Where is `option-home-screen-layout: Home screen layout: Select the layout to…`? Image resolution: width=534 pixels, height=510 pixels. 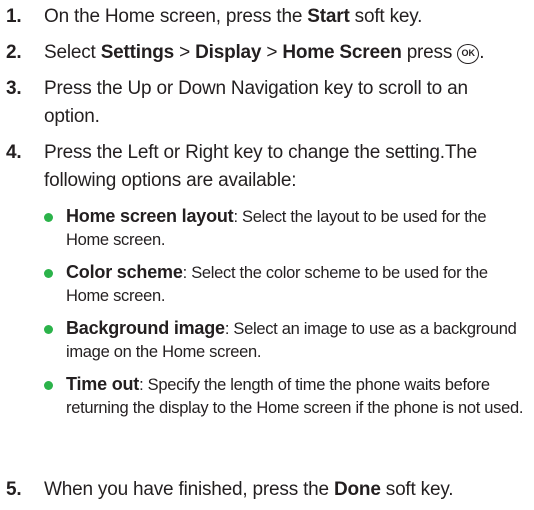
option-home-screen-layout: Home screen layout: Select the layout to… is located at coordinates (284, 228).